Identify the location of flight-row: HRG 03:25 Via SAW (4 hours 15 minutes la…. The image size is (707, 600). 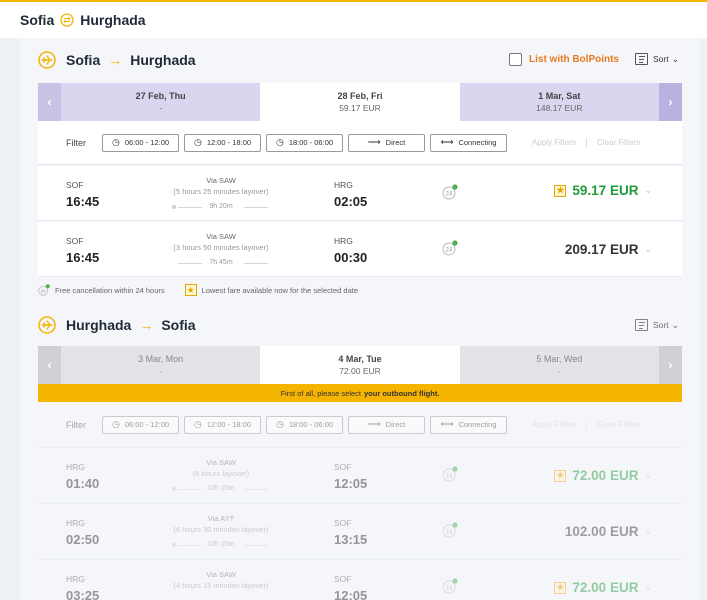
(360, 580).